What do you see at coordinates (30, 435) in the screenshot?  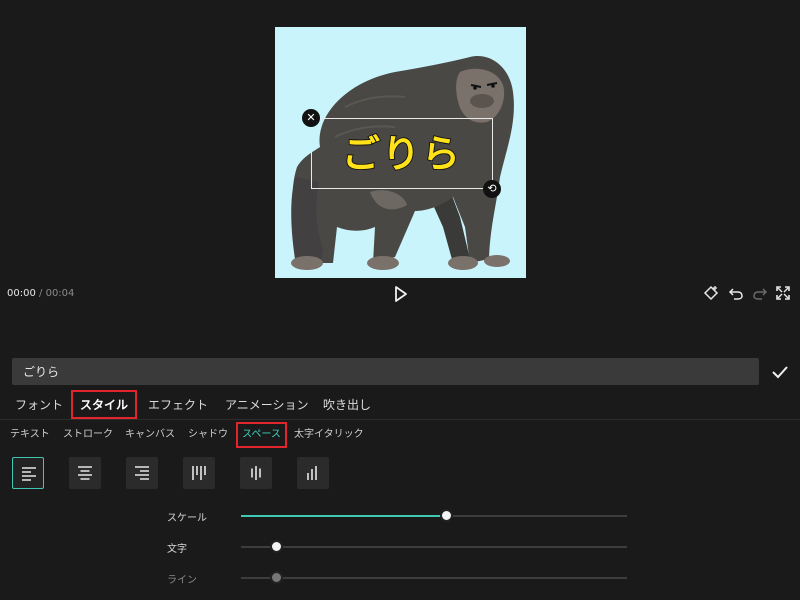 I see `subtab-text: テキスト` at bounding box center [30, 435].